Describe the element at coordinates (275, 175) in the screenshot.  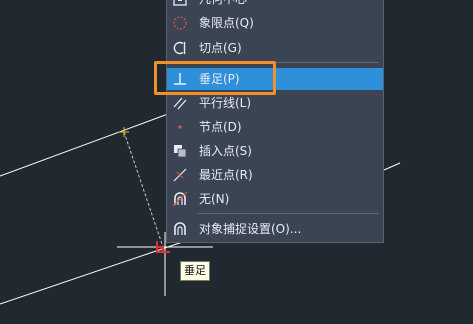
I see `menu-item-nearest: 最近点(R)` at that location.